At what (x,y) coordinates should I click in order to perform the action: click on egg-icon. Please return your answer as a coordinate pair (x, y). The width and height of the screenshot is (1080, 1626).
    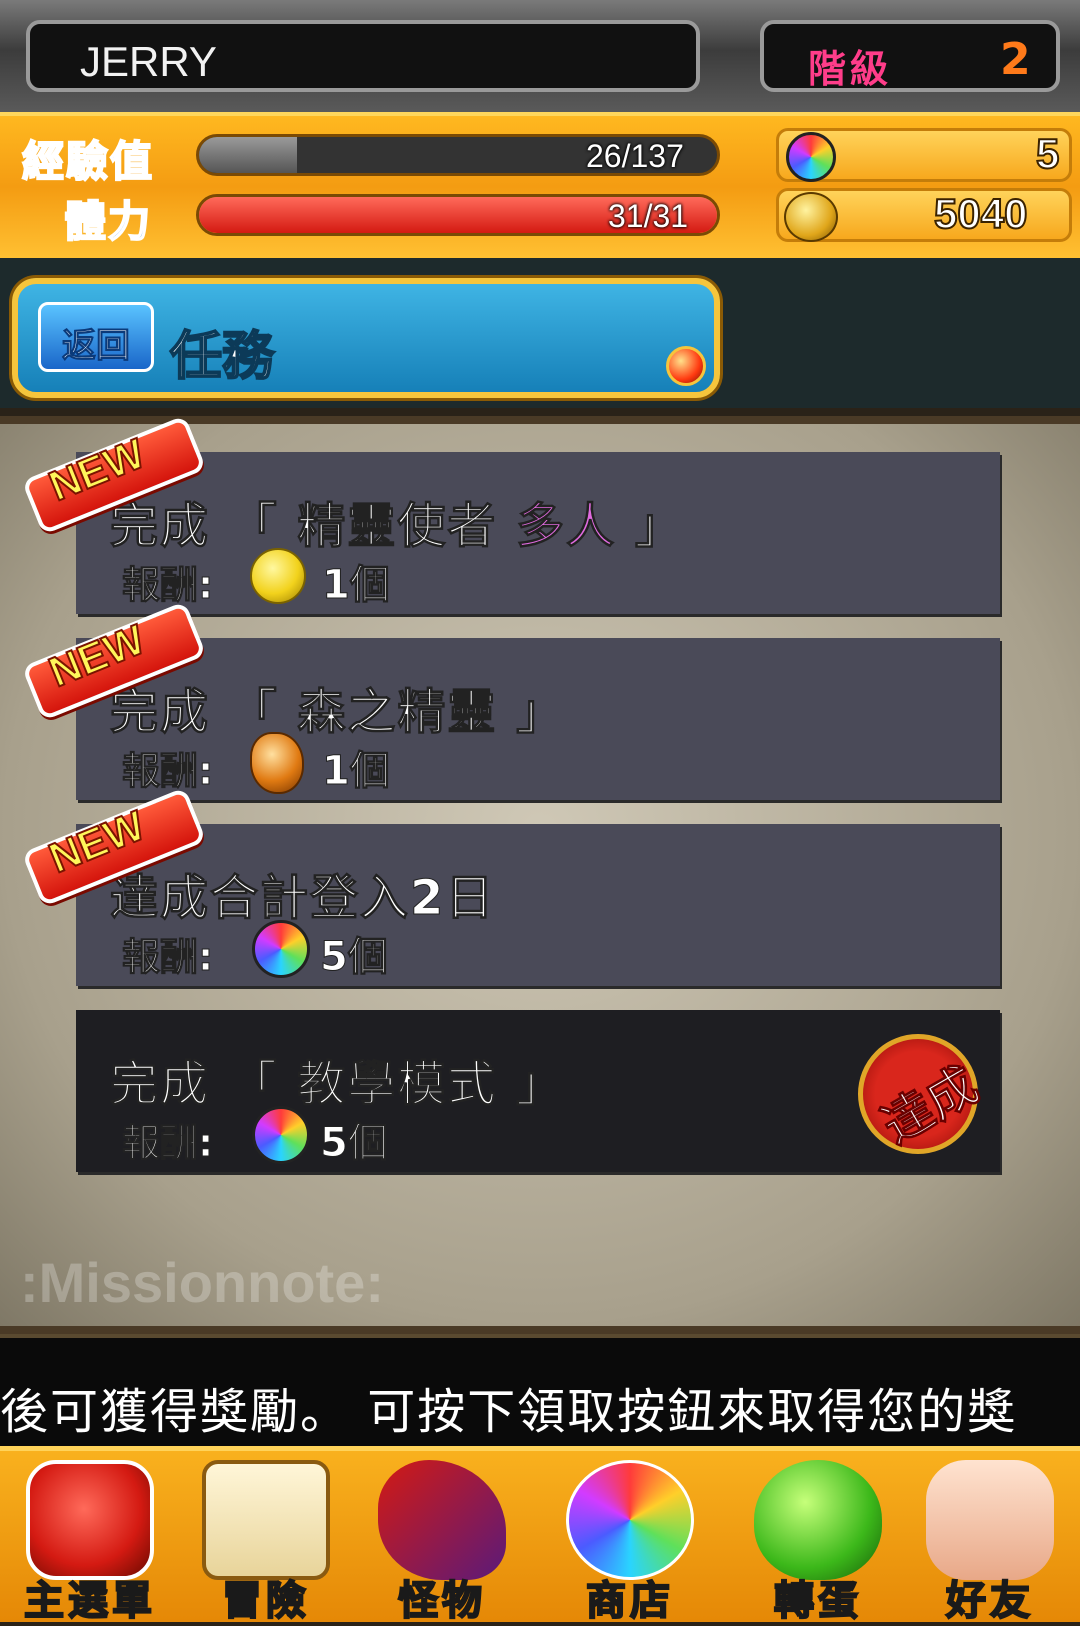
    Looking at the image, I should click on (818, 1520).